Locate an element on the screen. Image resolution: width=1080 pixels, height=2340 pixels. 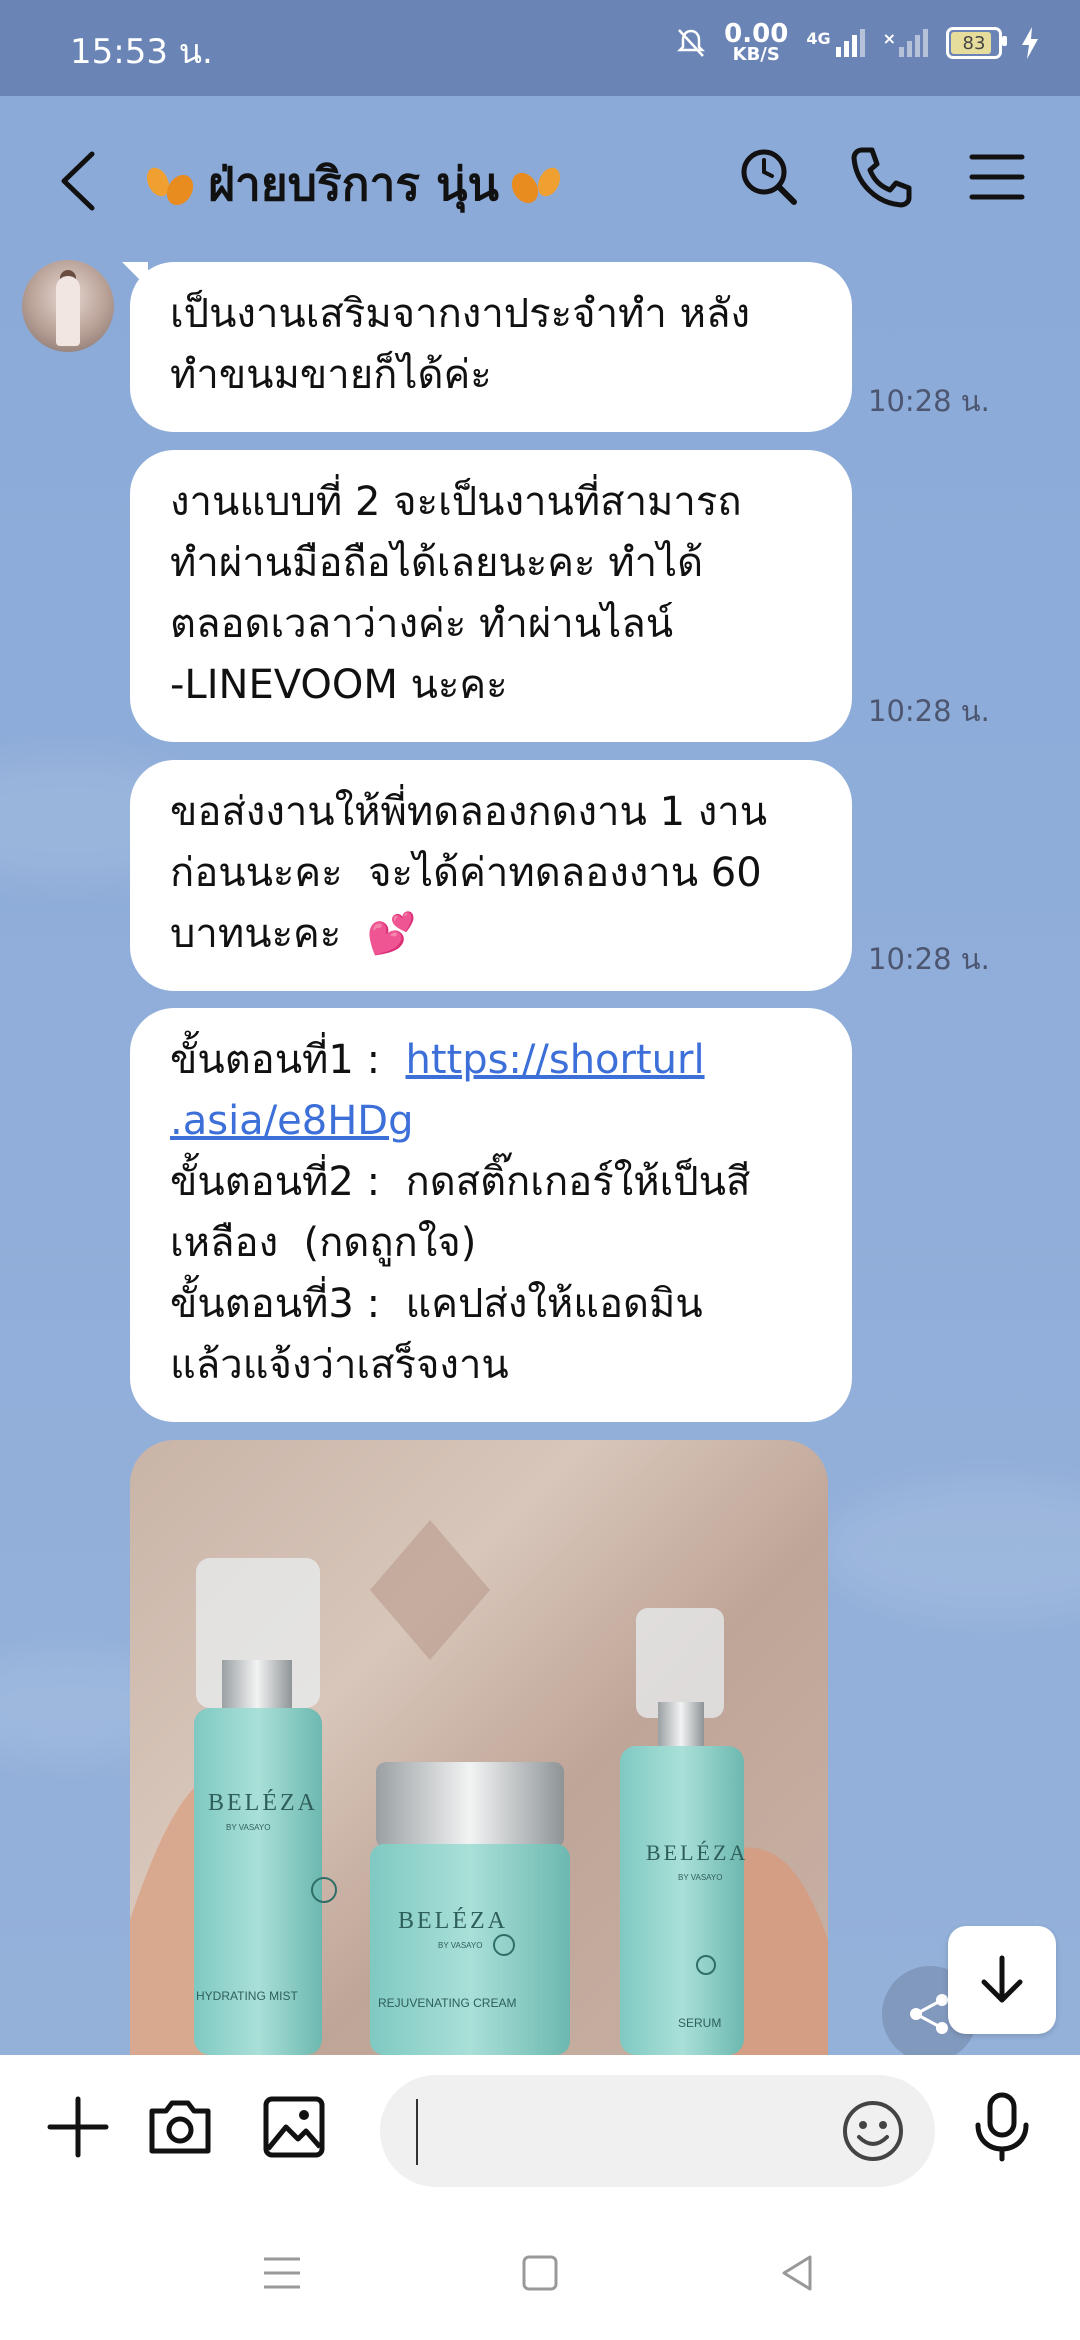
arrow-down-icon is located at coordinates (1002, 1979).